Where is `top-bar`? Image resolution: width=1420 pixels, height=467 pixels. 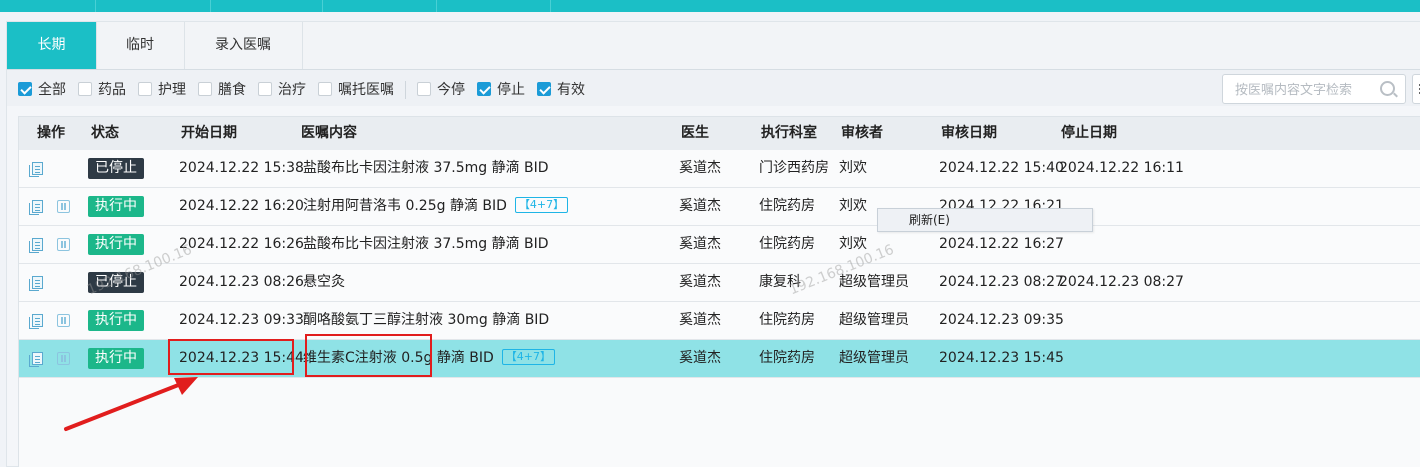 top-bar is located at coordinates (710, 6).